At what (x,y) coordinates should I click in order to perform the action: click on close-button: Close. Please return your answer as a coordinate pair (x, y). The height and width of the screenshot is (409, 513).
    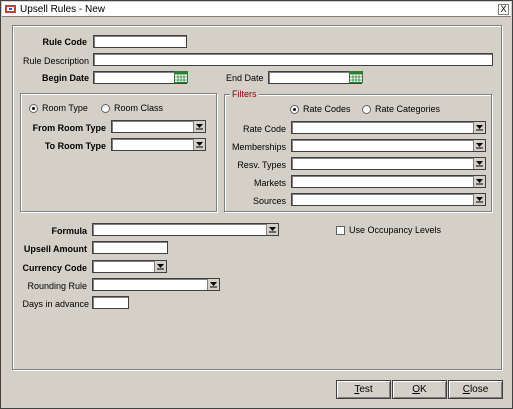
    Looking at the image, I should click on (475, 389).